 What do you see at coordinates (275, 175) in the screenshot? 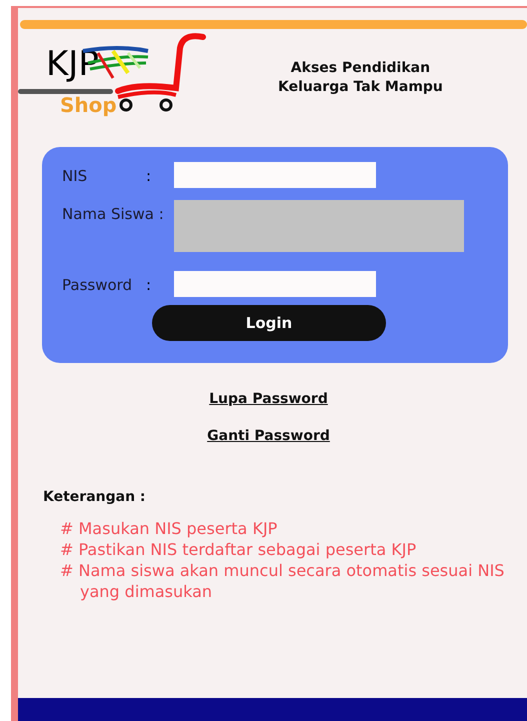
I see `nis-input-field` at bounding box center [275, 175].